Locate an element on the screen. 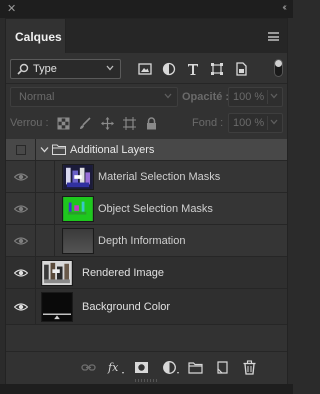 The width and height of the screenshot is (320, 394). link-icon is located at coordinates (88, 367).